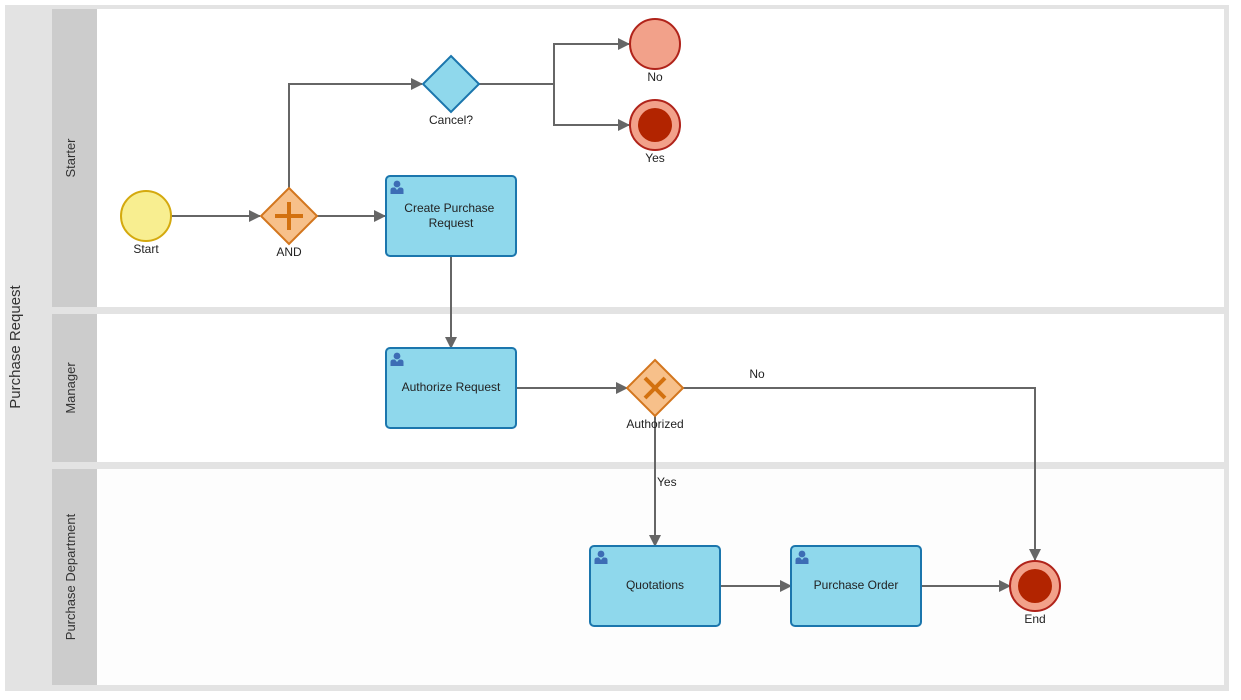 This screenshot has height=700, width=1241. What do you see at coordinates (654, 424) in the screenshot?
I see `authorized-gateway-label: Authorized` at bounding box center [654, 424].